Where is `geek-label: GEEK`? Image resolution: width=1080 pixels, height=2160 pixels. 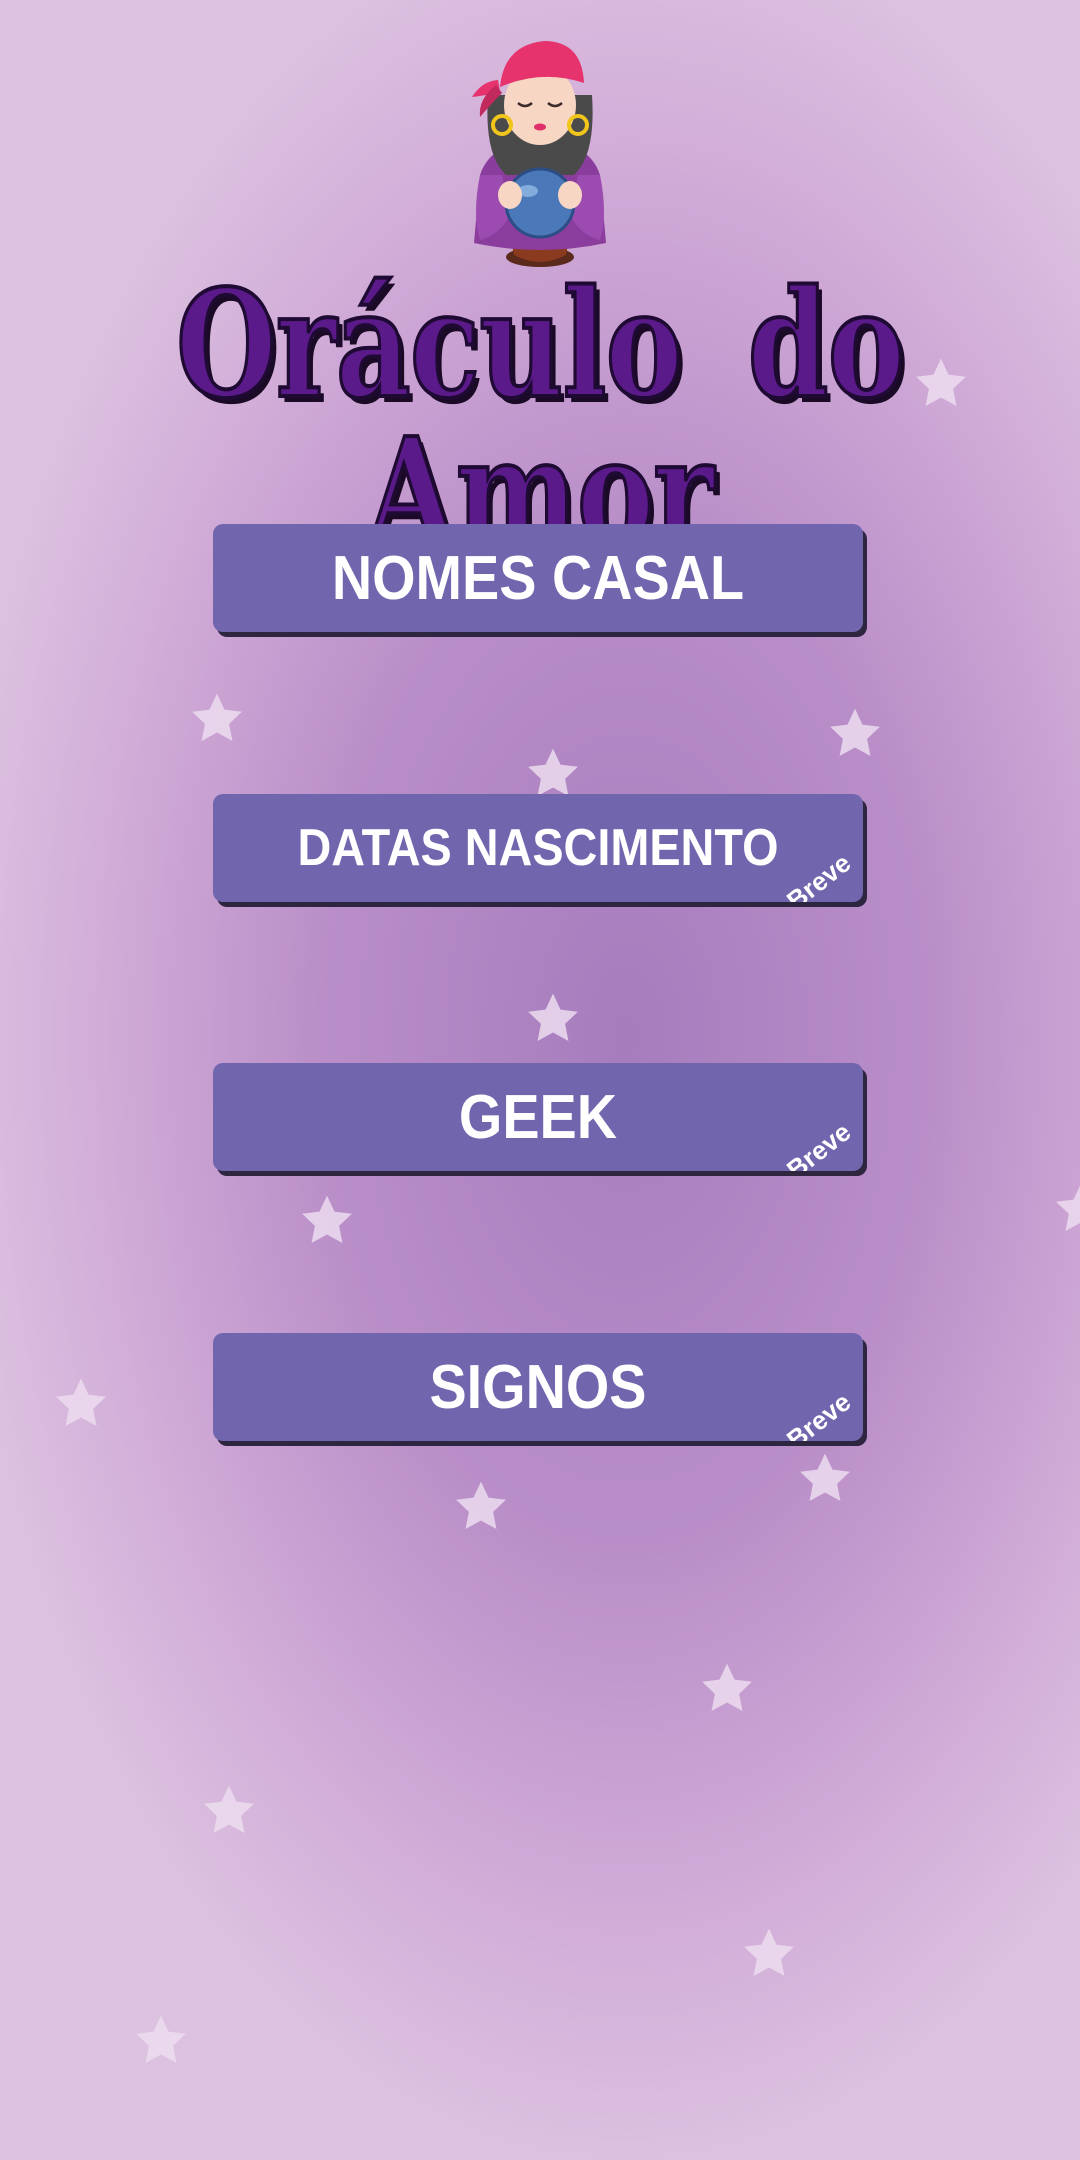
geek-label: GEEK is located at coordinates (538, 1117).